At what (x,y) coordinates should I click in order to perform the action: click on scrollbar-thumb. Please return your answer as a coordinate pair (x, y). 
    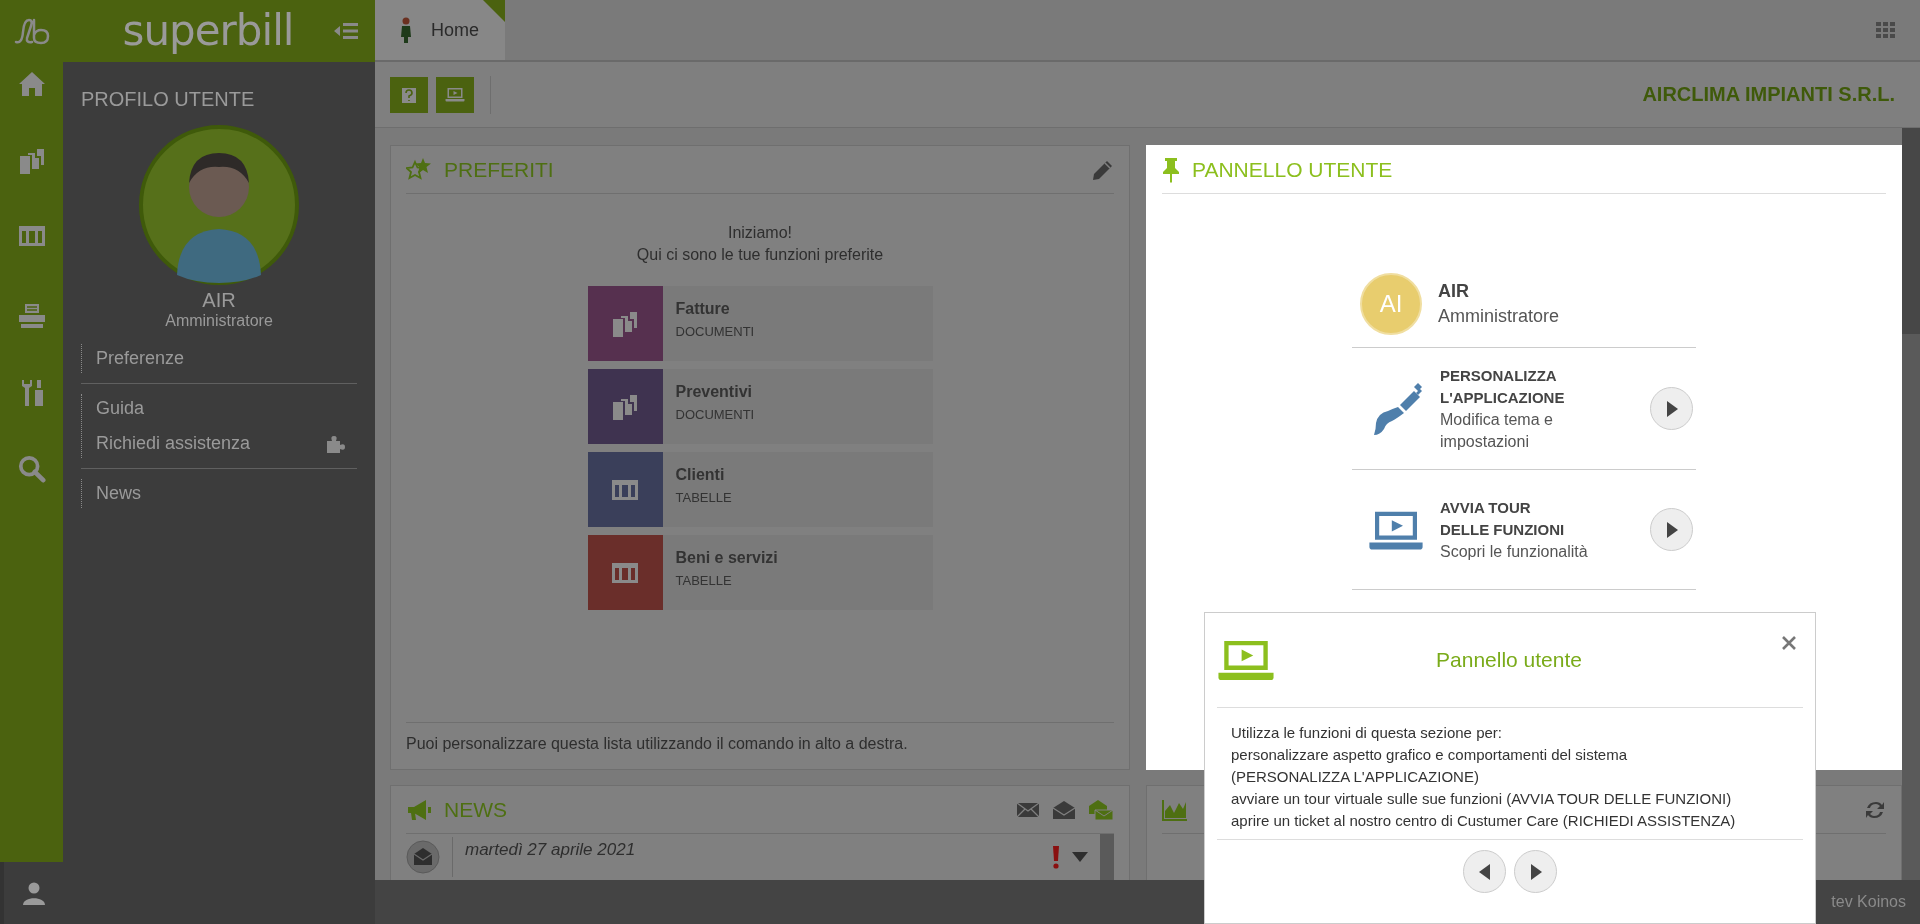
    Looking at the image, I should click on (1911, 231).